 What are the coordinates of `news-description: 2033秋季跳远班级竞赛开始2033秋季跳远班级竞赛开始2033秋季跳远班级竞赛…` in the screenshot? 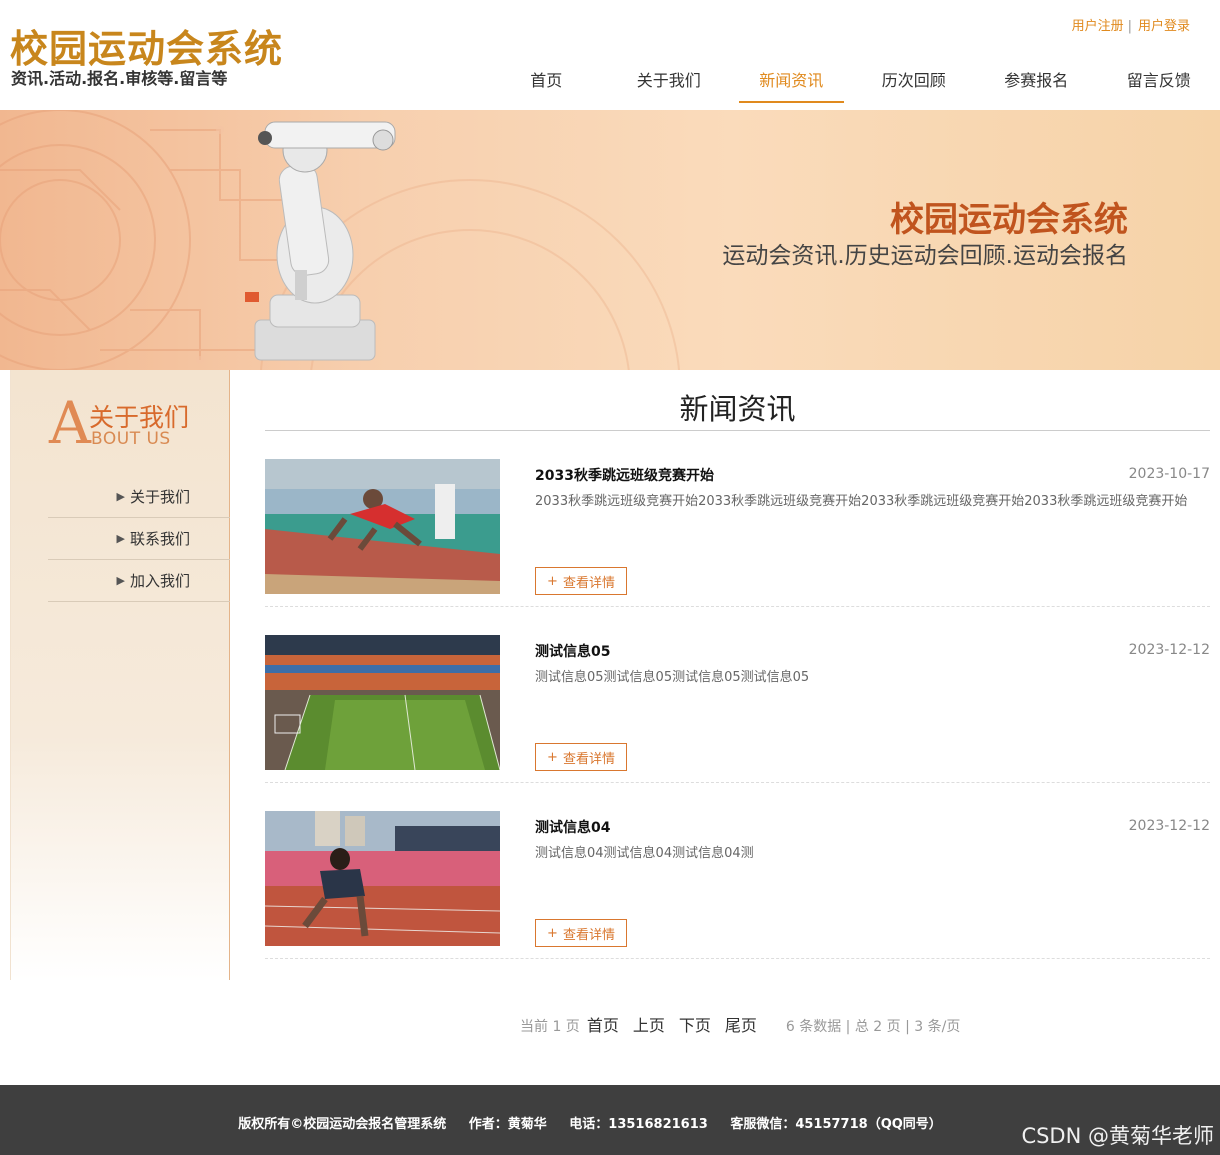 It's located at (861, 501).